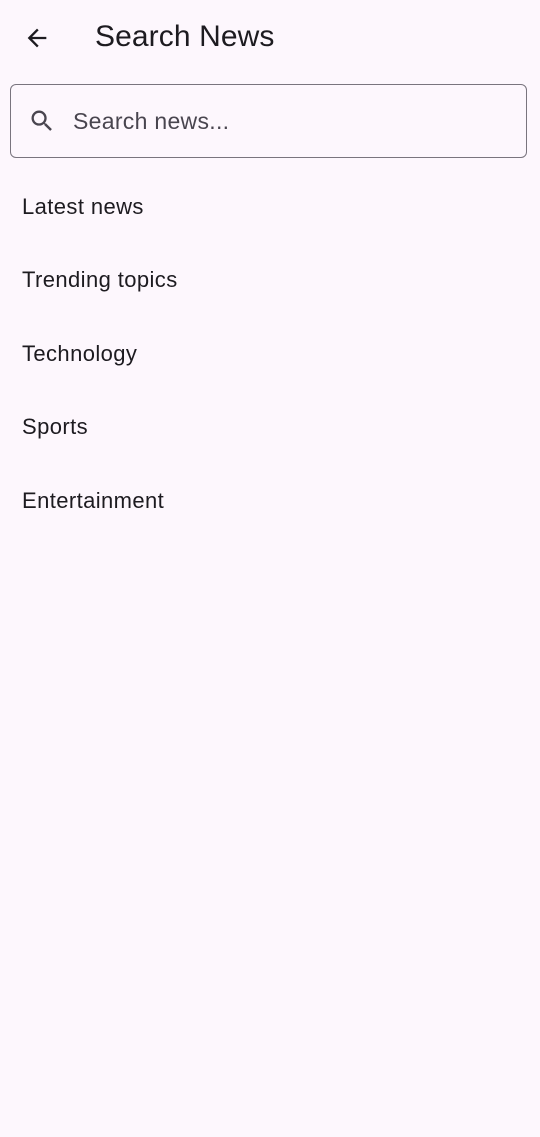 The image size is (540, 1137). I want to click on suggestion-item-entertainment: Entertainment, so click(270, 501).